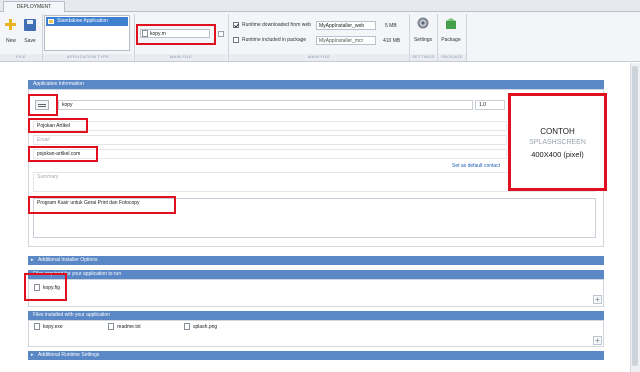 The width and height of the screenshot is (640, 372). I want to click on files-installed-panel, so click(316, 333).